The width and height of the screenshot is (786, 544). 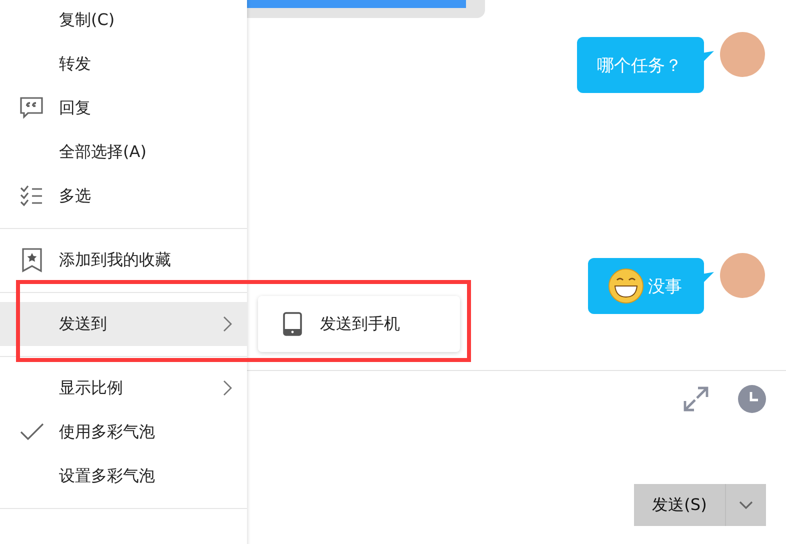 What do you see at coordinates (123, 388) in the screenshot?
I see `menu-item: 显示比例` at bounding box center [123, 388].